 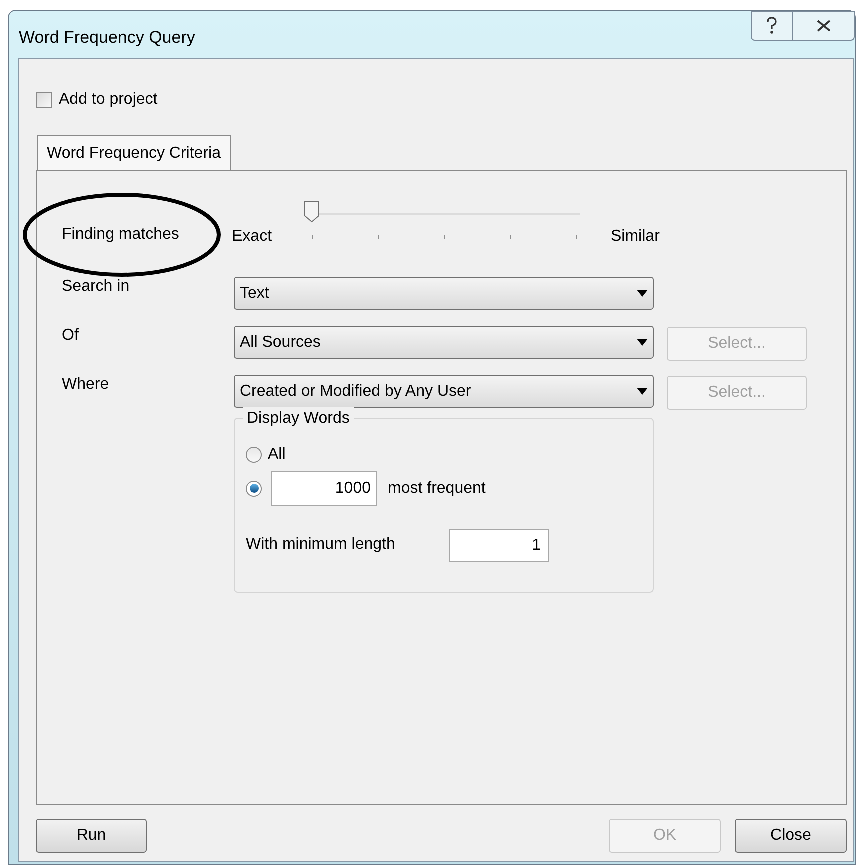 I want to click on window-title: Word Frequency Query, so click(x=107, y=38).